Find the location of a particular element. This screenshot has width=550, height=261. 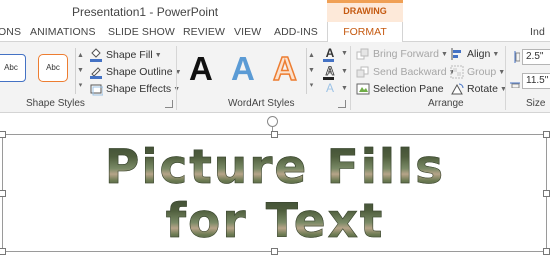

shape-effects-label: Shape Effects is located at coordinates (139, 89).